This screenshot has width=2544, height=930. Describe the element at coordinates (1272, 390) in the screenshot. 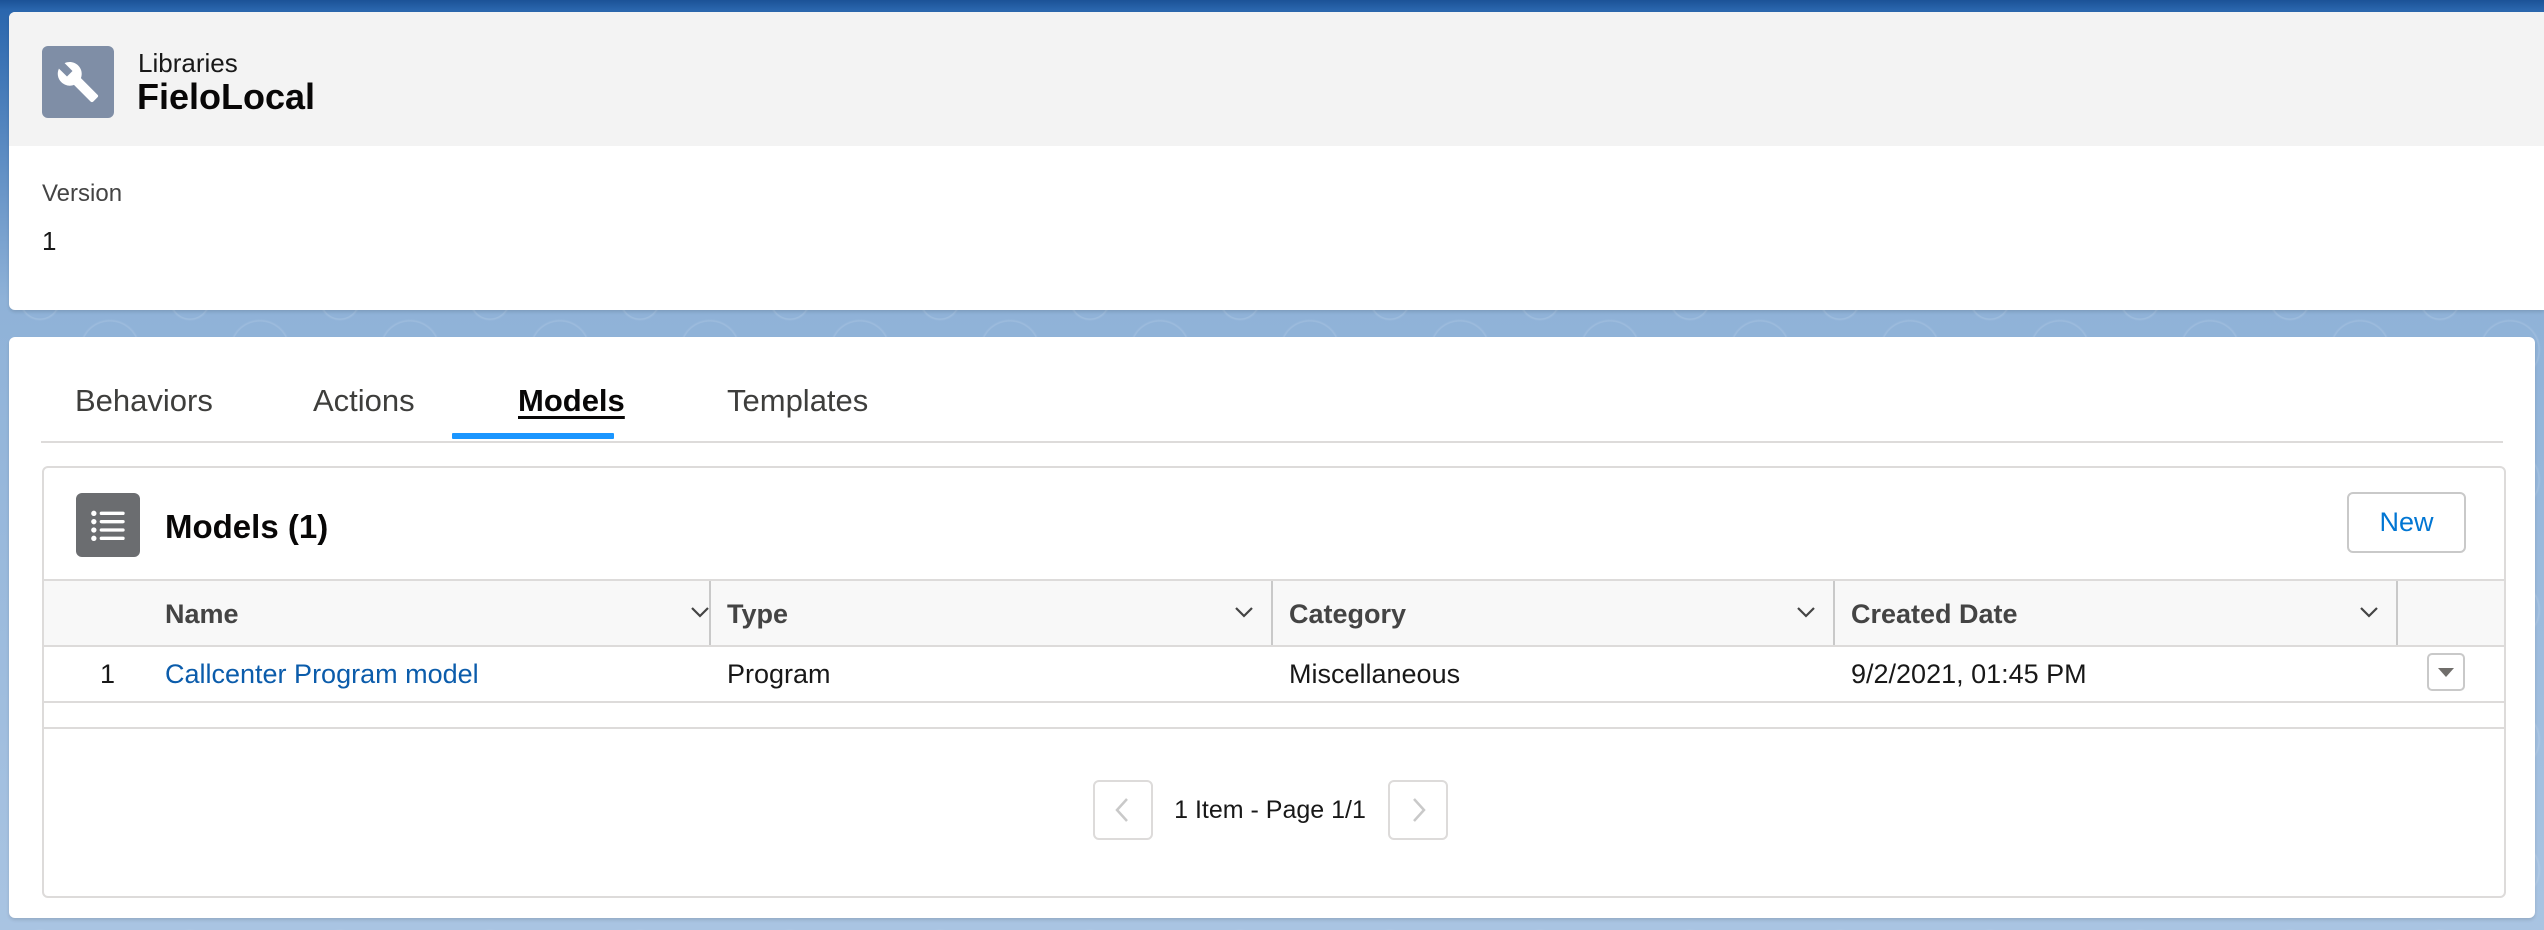

I see `tab-bar: Behaviors Actions Models Templates` at that location.